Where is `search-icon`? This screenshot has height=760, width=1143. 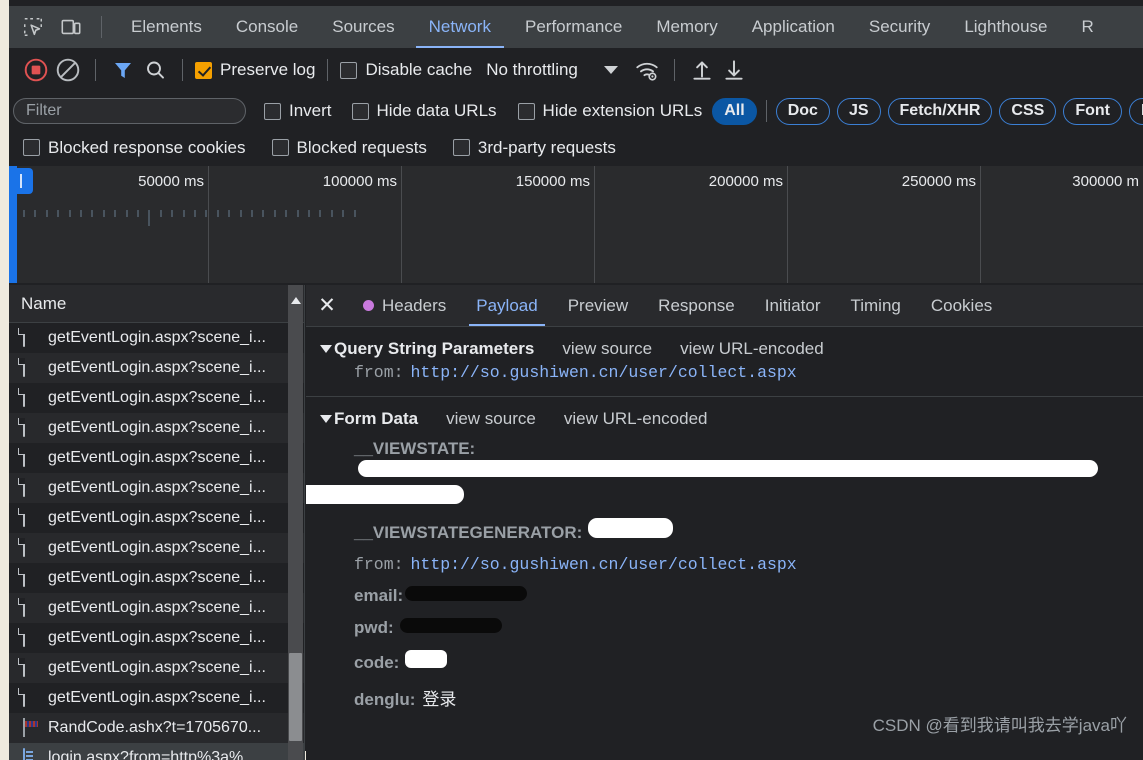 search-icon is located at coordinates (155, 70).